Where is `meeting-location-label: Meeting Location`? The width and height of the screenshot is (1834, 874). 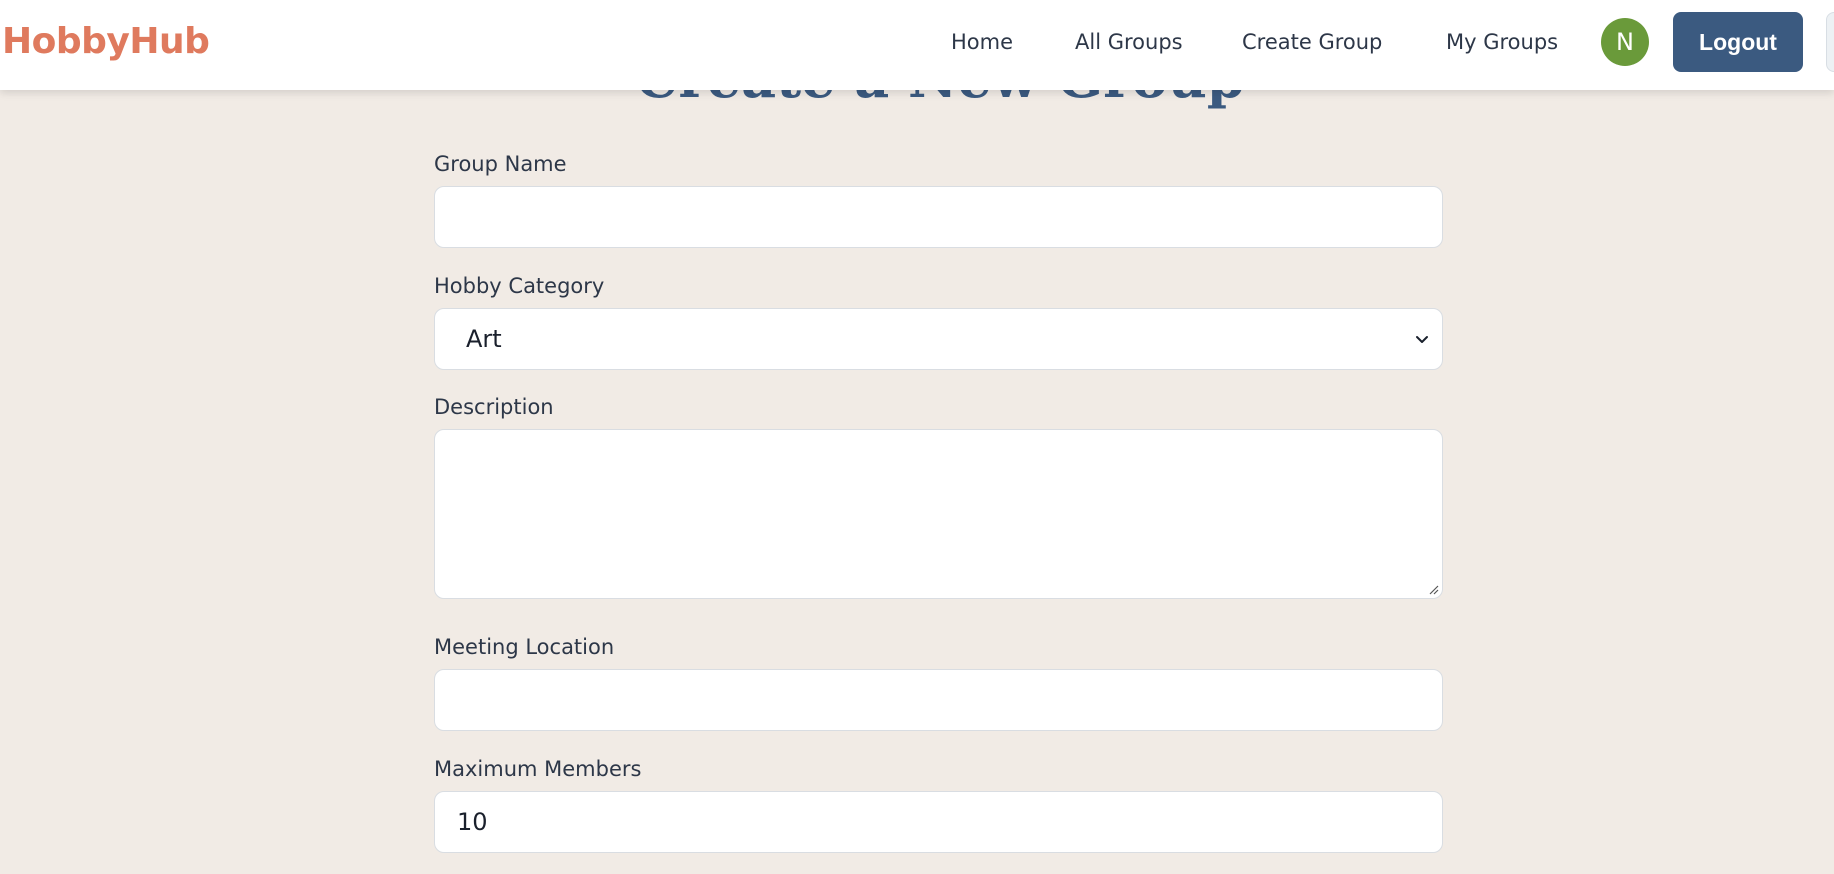
meeting-location-label: Meeting Location is located at coordinates (524, 647).